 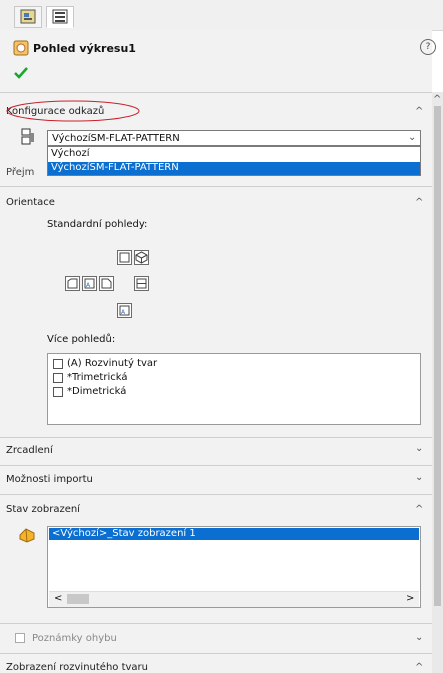 What do you see at coordinates (112, 363) in the screenshot?
I see `list-item: (A) Rozvinutý tvar` at bounding box center [112, 363].